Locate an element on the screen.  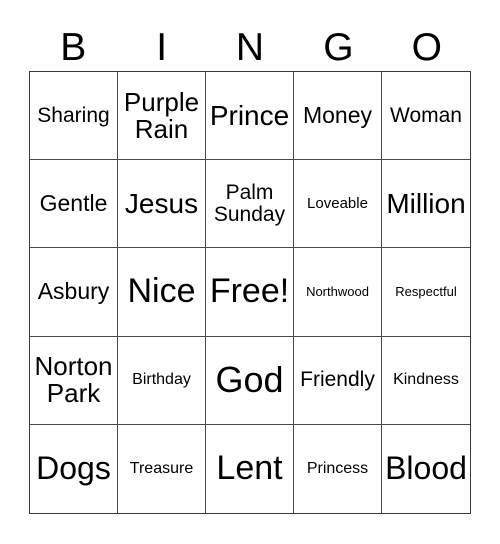
bingo-cell-label: Princess is located at coordinates (337, 468).